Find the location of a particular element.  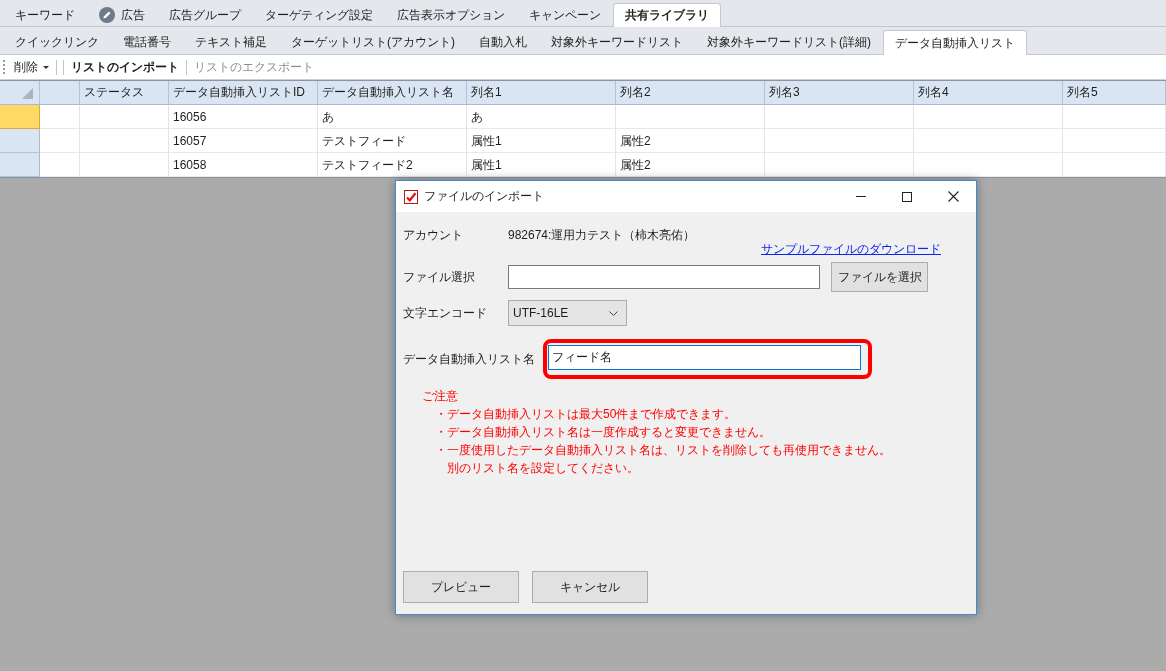

column-header is located at coordinates (60, 93).